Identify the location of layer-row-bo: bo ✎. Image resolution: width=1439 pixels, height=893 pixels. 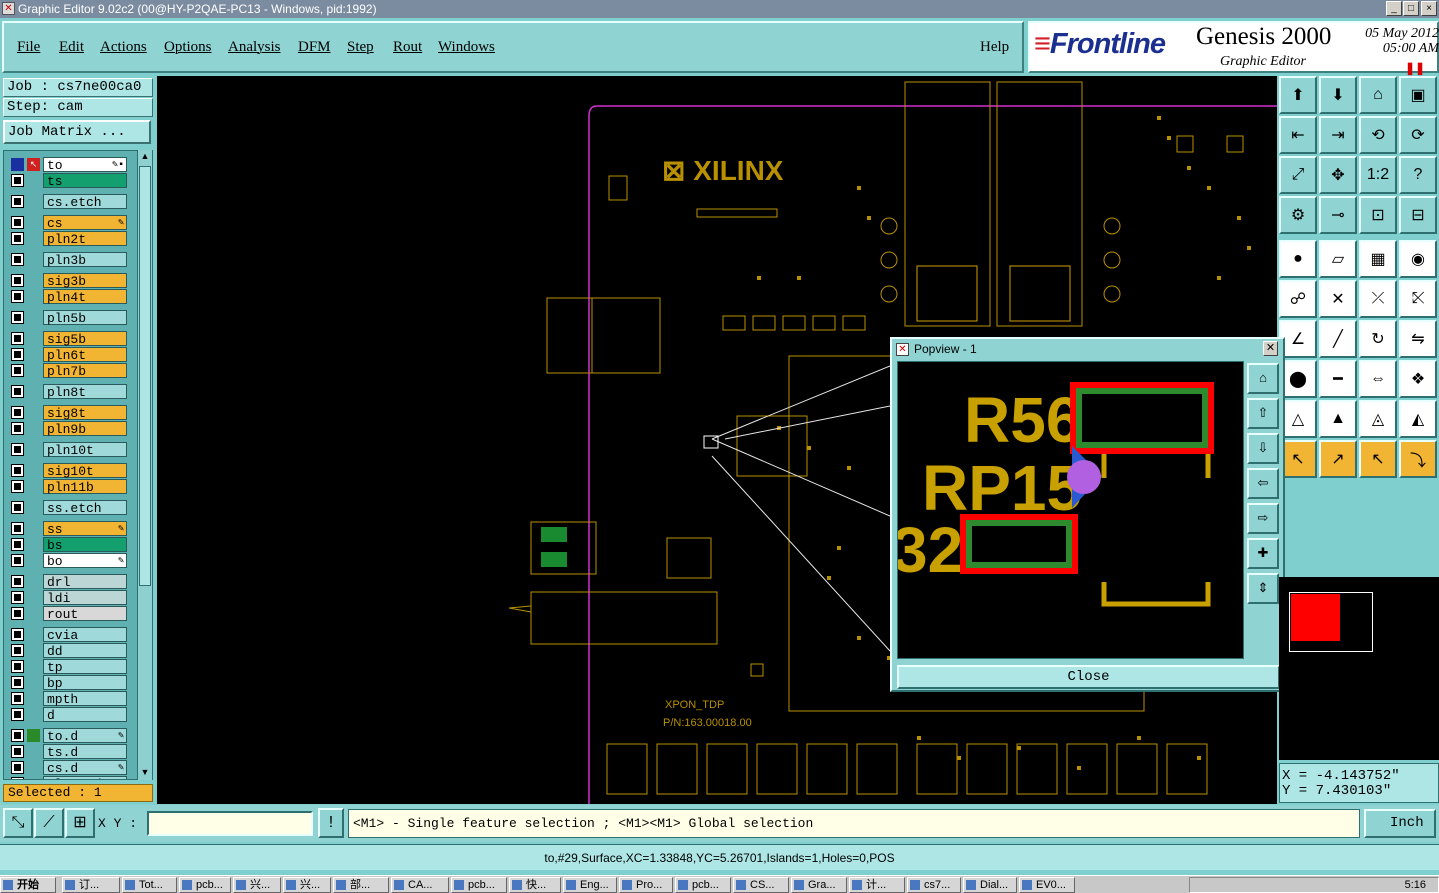
(67, 561).